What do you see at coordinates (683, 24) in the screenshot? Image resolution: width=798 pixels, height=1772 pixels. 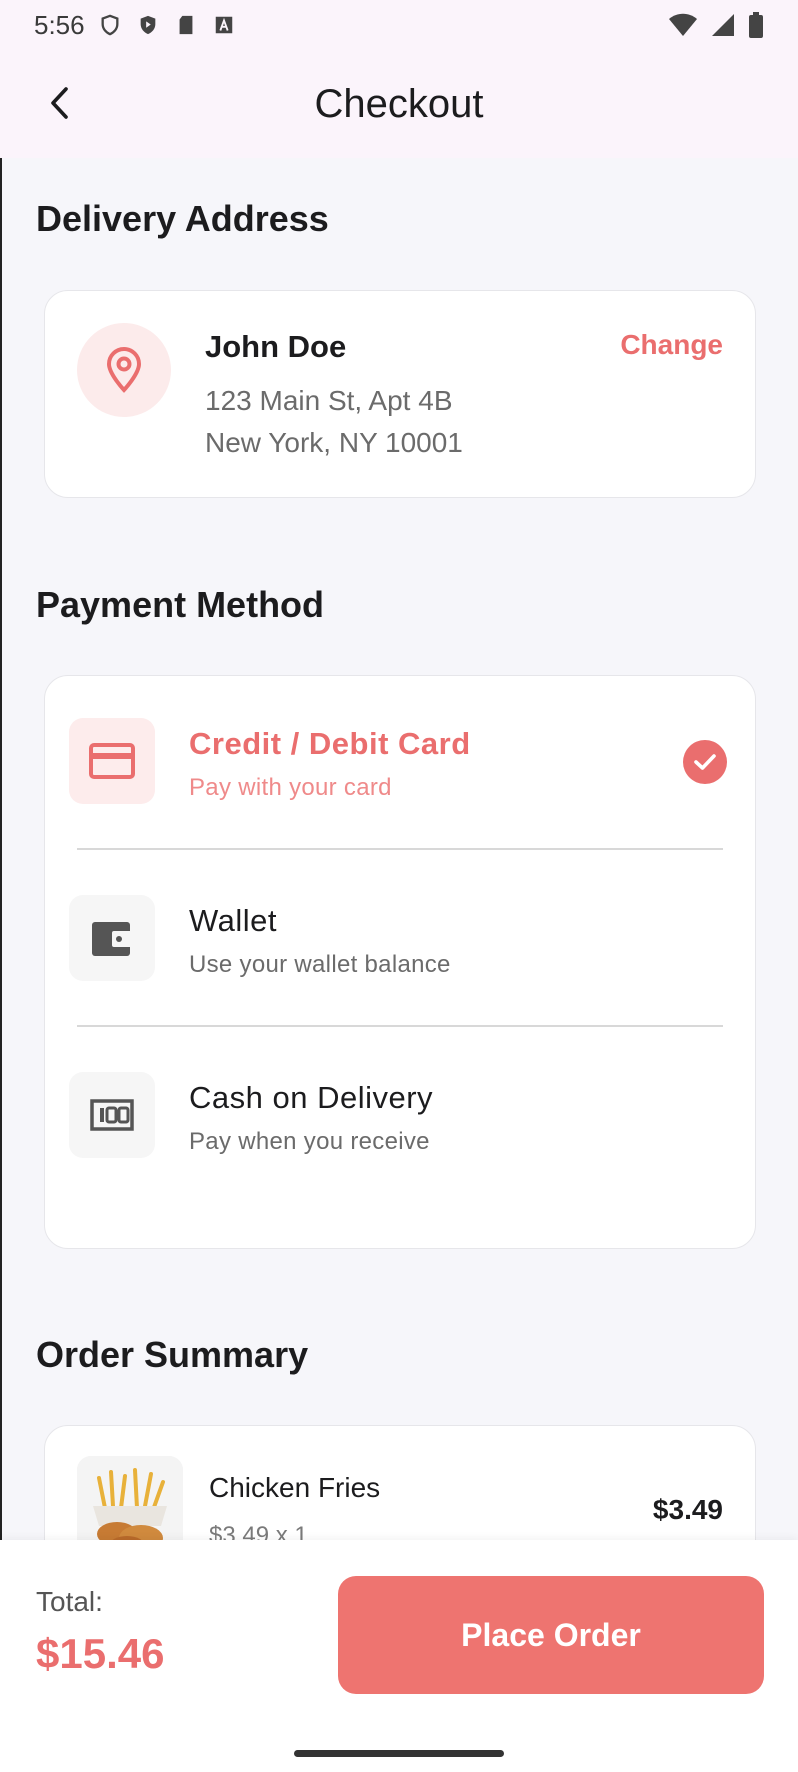 I see `wifi-icon` at bounding box center [683, 24].